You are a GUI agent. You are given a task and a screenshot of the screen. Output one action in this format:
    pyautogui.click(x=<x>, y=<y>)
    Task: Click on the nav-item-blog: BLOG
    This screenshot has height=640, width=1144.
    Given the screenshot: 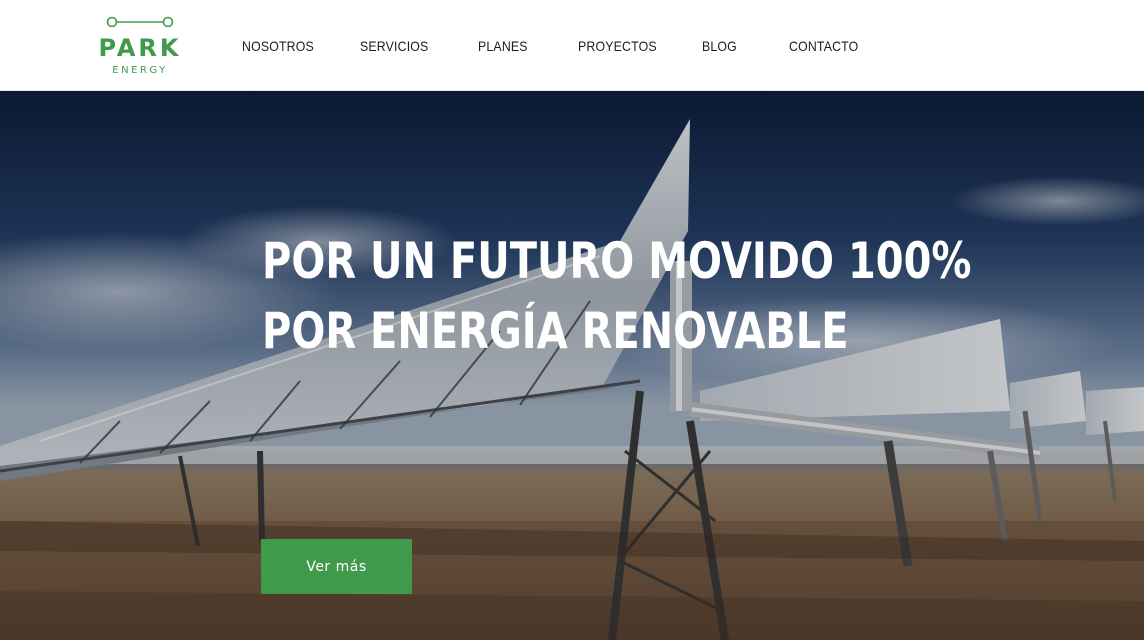 What is the action you would take?
    pyautogui.click(x=719, y=46)
    